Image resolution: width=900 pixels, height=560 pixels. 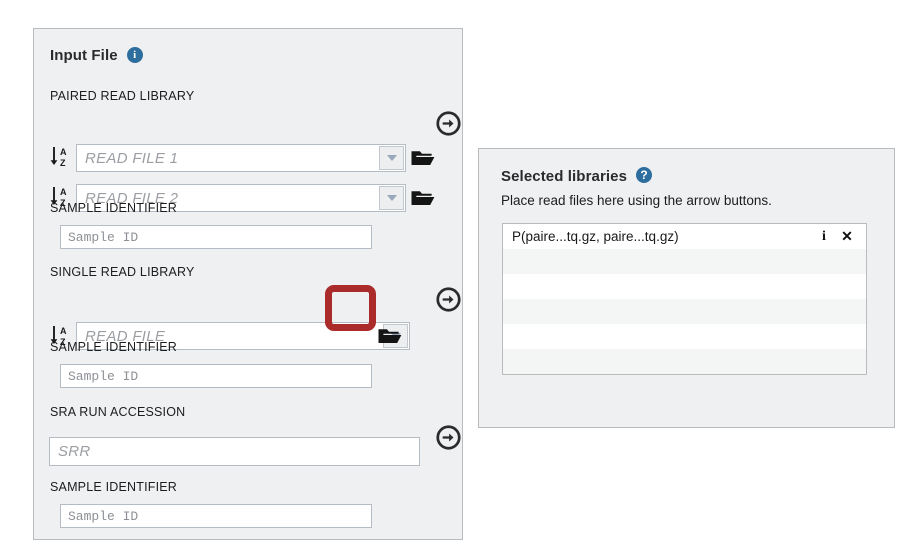 I want to click on sra-sample-identifier-input: Sample ID, so click(x=216, y=516).